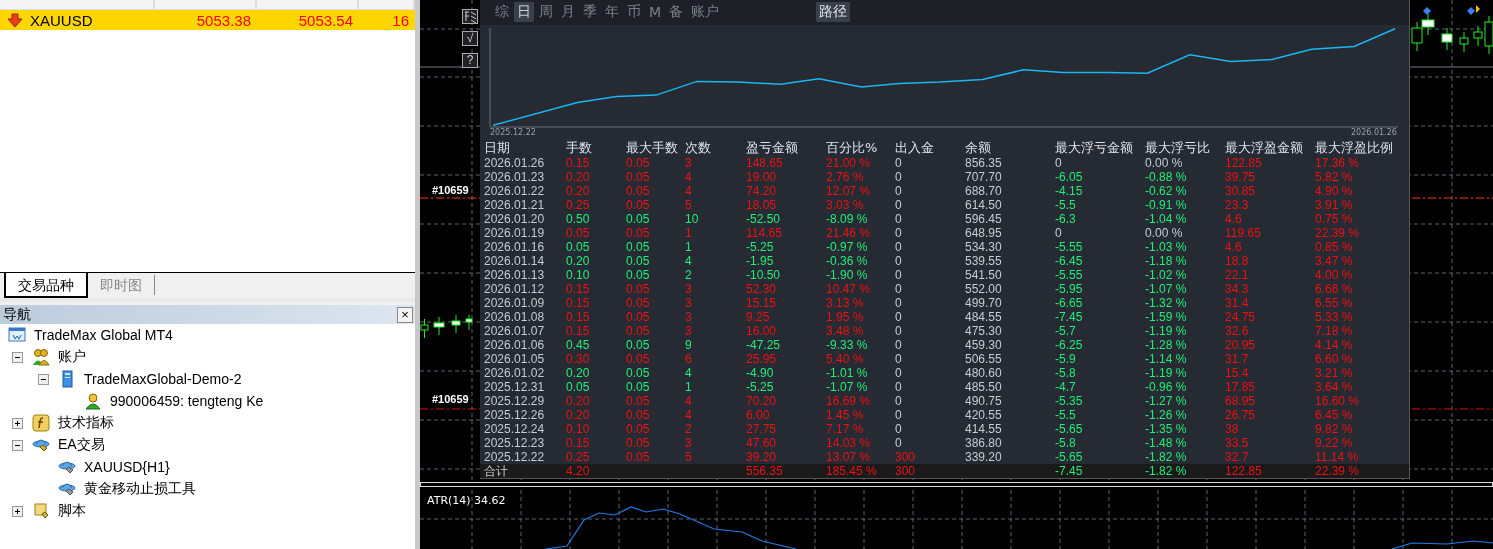 The image size is (1493, 549). What do you see at coordinates (1338, 233) in the screenshot?
I see `table-cell-text: 22.39 %` at bounding box center [1338, 233].